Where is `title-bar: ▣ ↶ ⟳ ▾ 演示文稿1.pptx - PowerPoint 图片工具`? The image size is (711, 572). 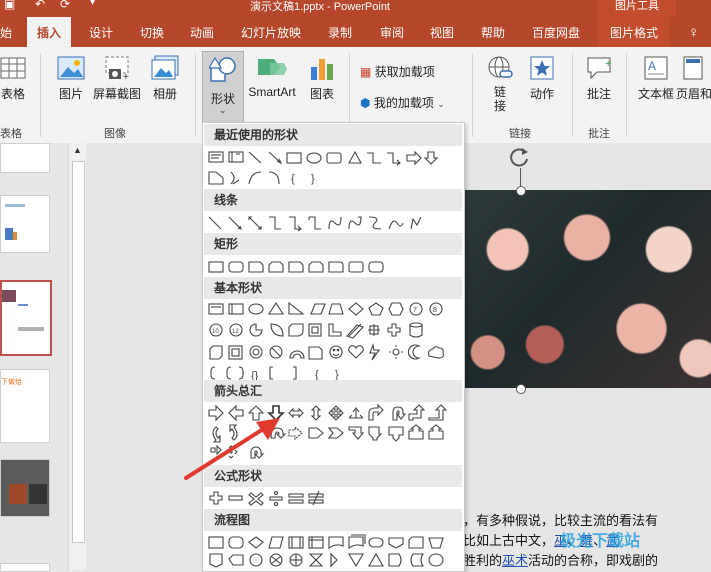 title-bar: ▣ ↶ ⟳ ▾ 演示文稿1.pptx - PowerPoint 图片工具 is located at coordinates (355, 8).